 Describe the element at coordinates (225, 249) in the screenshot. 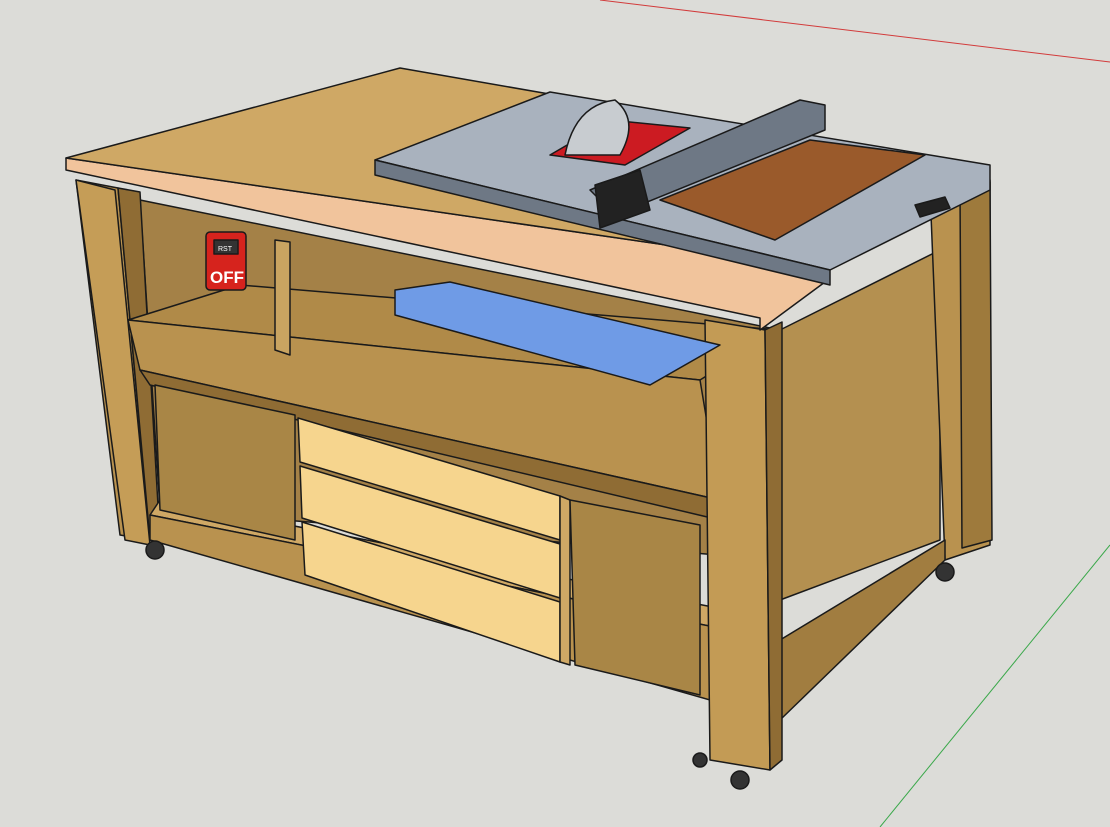

I see `switch-small-label: RST` at that location.